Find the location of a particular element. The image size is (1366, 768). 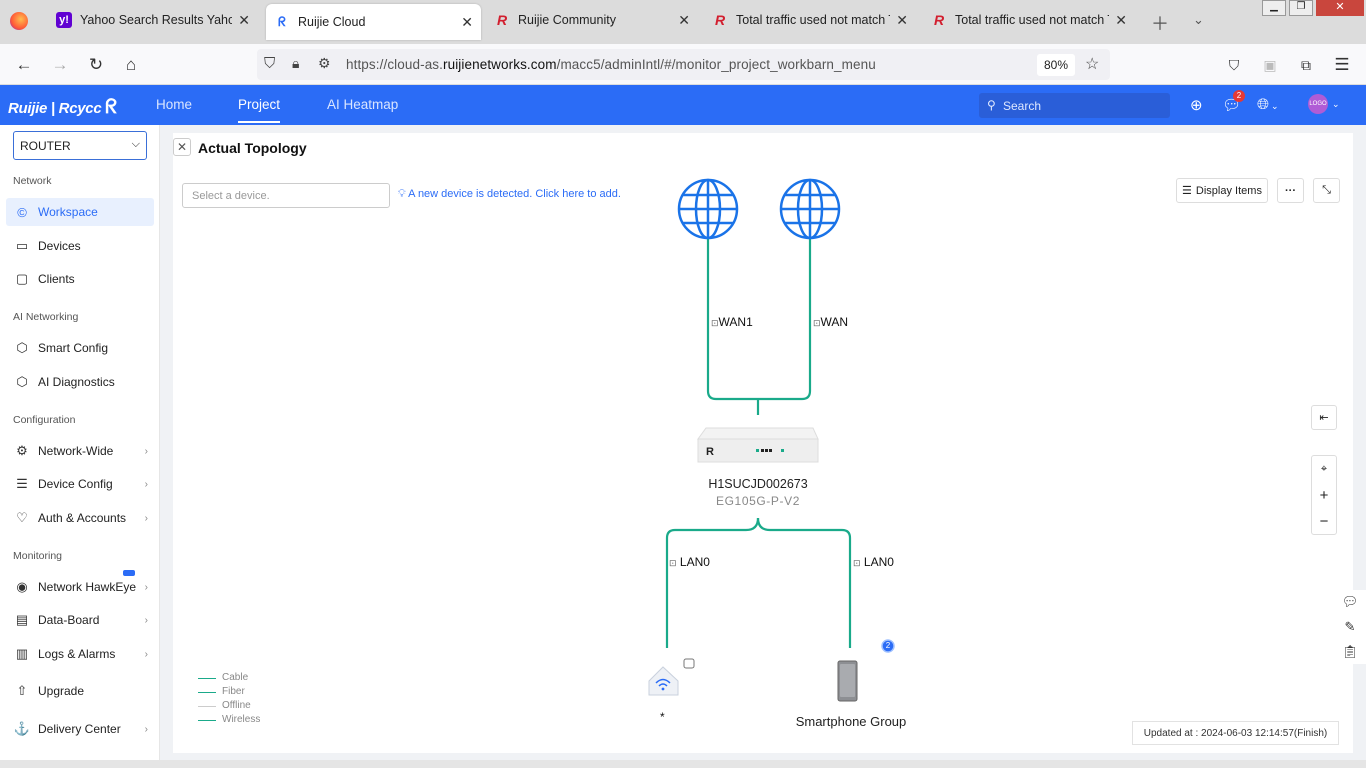

dashboard-icon: ▤ is located at coordinates (22, 619).